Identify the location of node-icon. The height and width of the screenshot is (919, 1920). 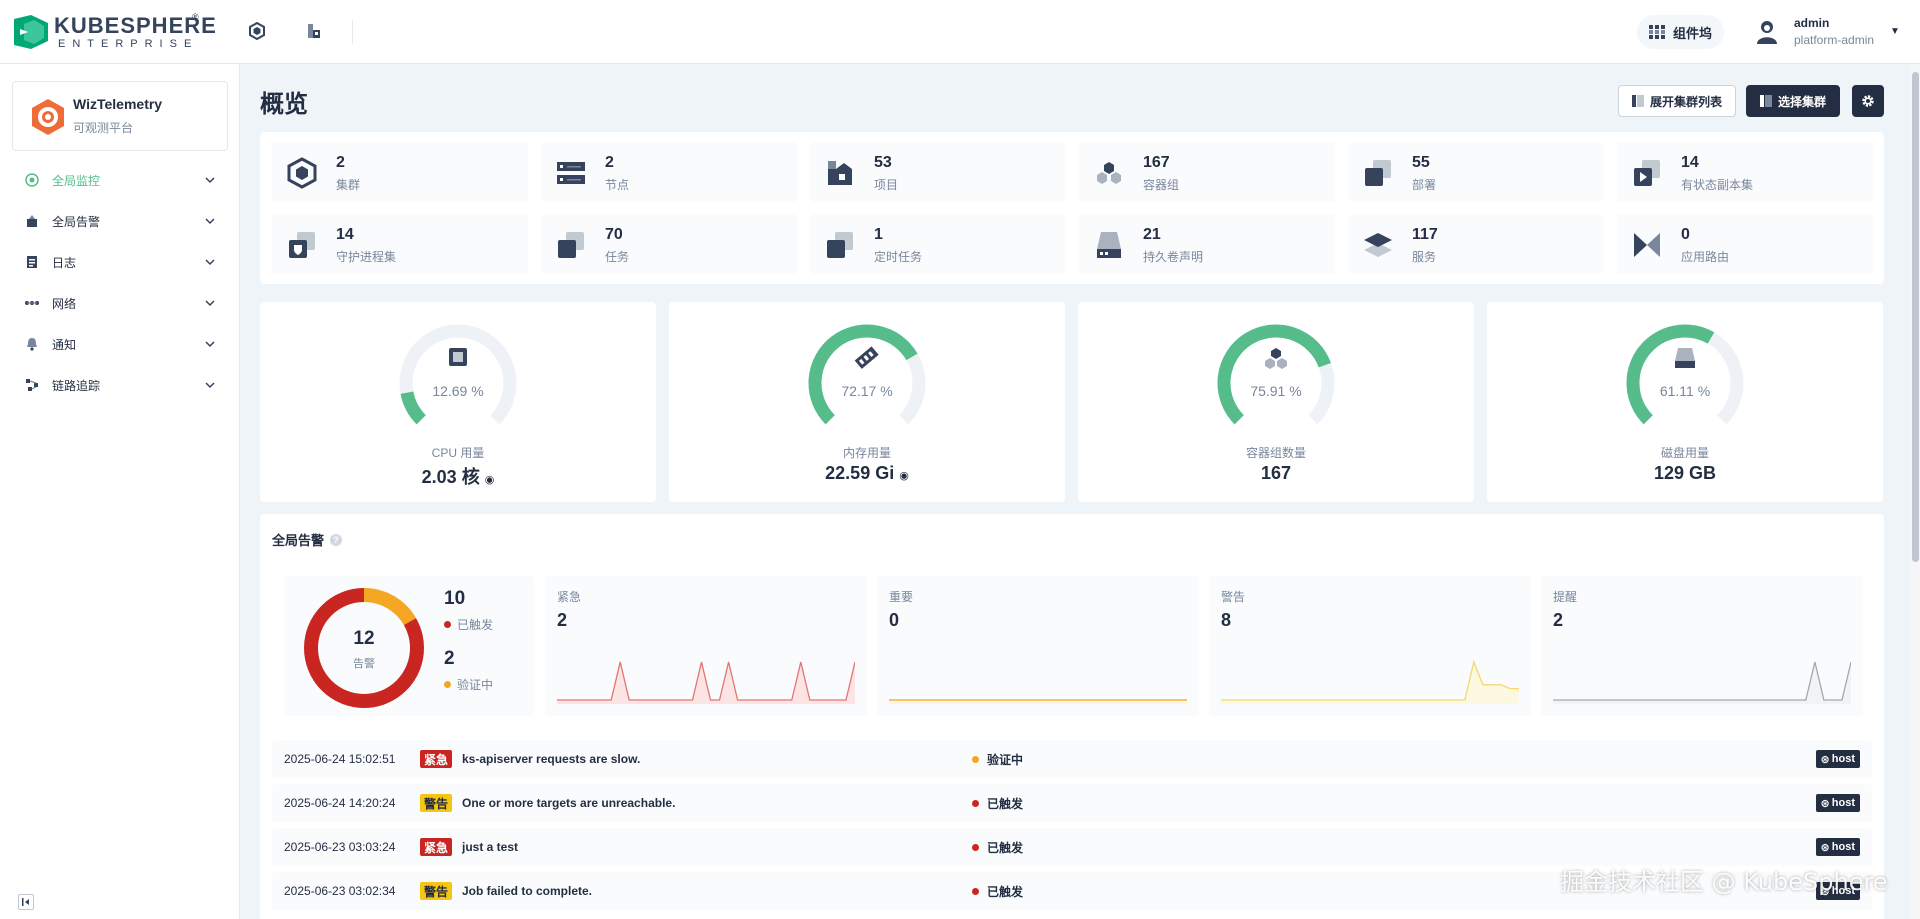
(571, 173).